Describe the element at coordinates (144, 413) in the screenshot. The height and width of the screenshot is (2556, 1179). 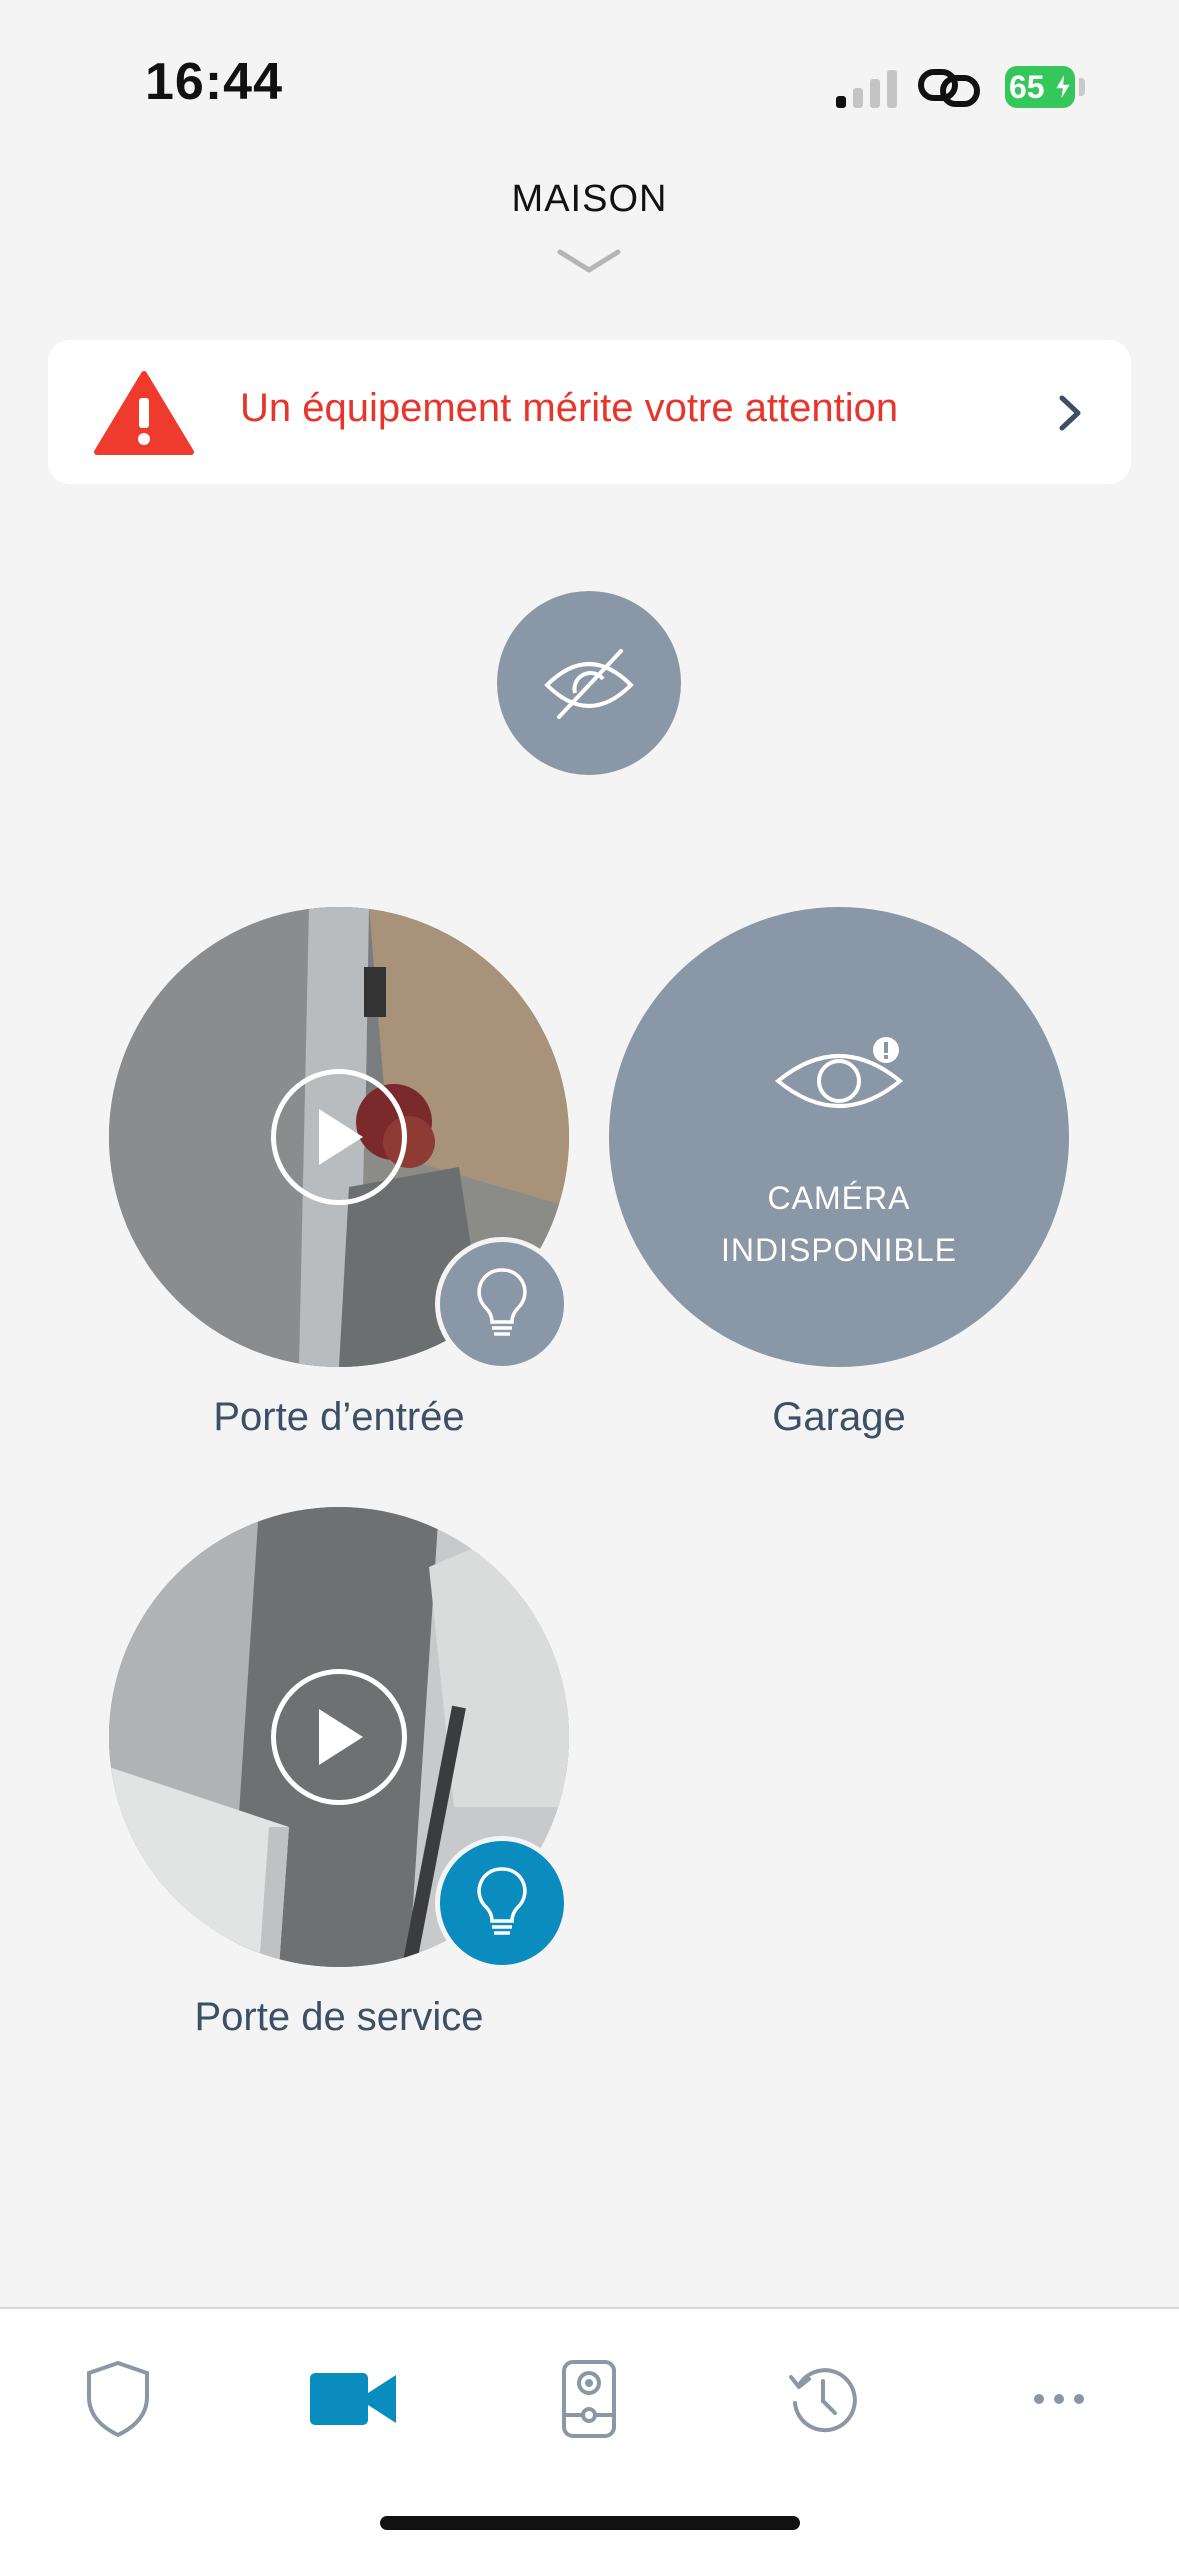
I see `warning-icon` at that location.